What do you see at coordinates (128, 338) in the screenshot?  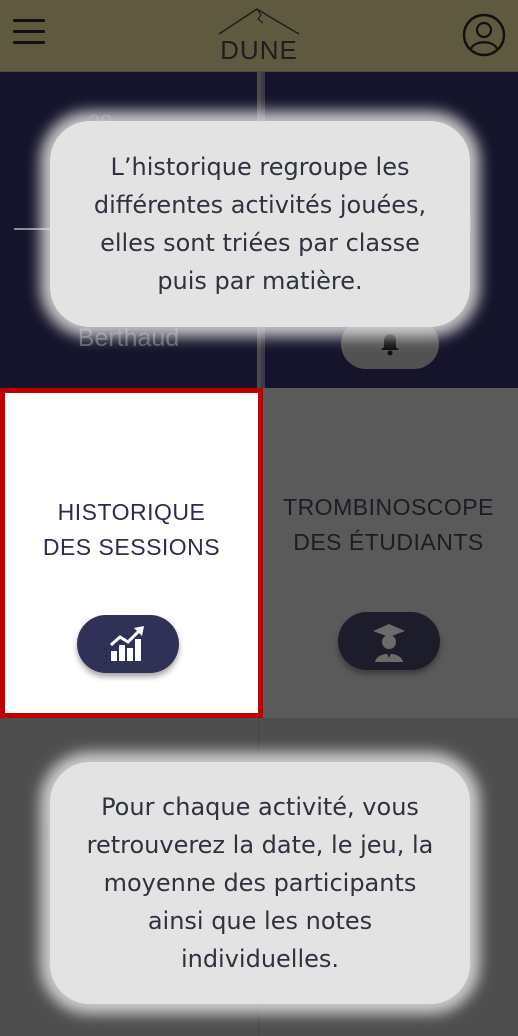 I see `teacher-name: Berthaud` at bounding box center [128, 338].